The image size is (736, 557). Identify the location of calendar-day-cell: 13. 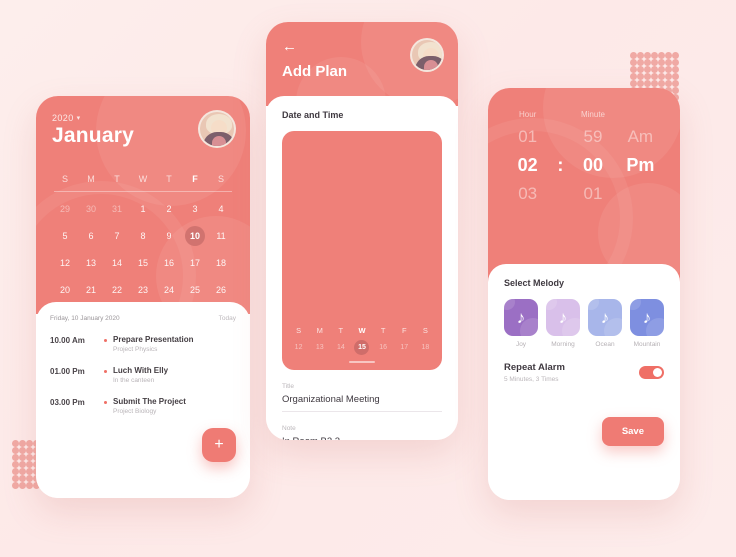
(91, 263).